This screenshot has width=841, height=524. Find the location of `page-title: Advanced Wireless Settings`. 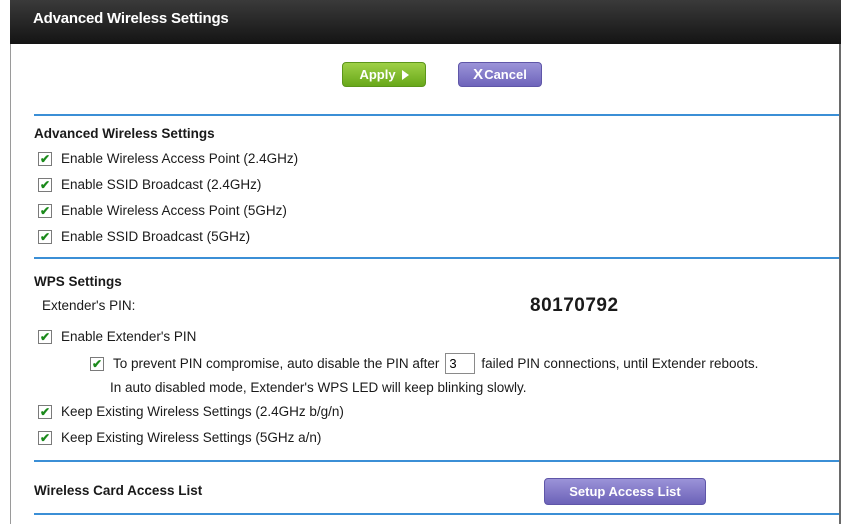

page-title: Advanced Wireless Settings is located at coordinates (425, 22).